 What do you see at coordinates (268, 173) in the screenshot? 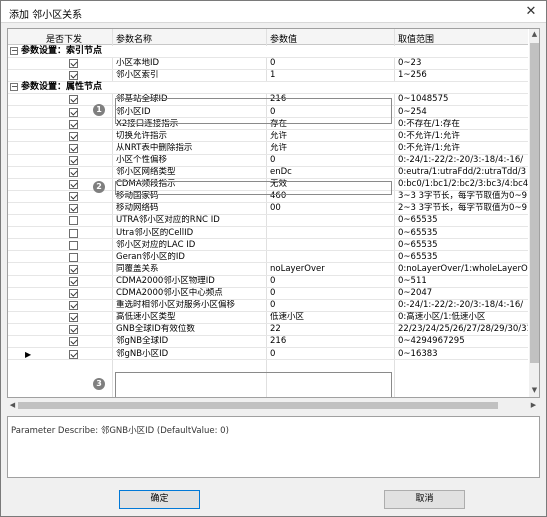
I see `parameter-row: 邻小区网络类型 enDc 0:eutra/1:utraFdd/2:utraTdd/3` at bounding box center [268, 173].